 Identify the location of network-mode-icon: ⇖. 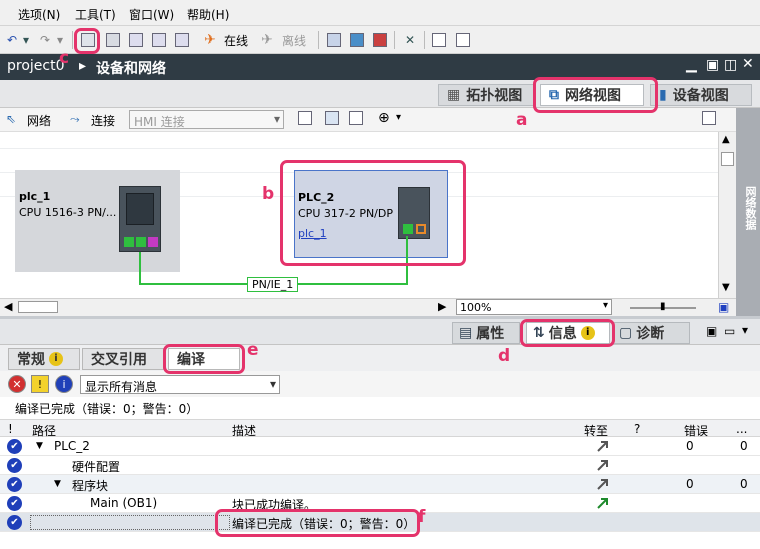
(11, 119).